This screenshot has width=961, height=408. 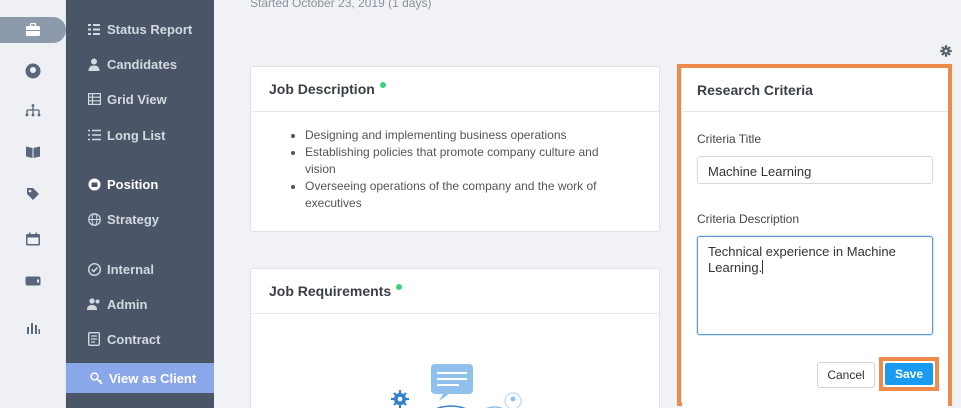 I want to click on research-criteria-title: Research Criteria, so click(x=755, y=89).